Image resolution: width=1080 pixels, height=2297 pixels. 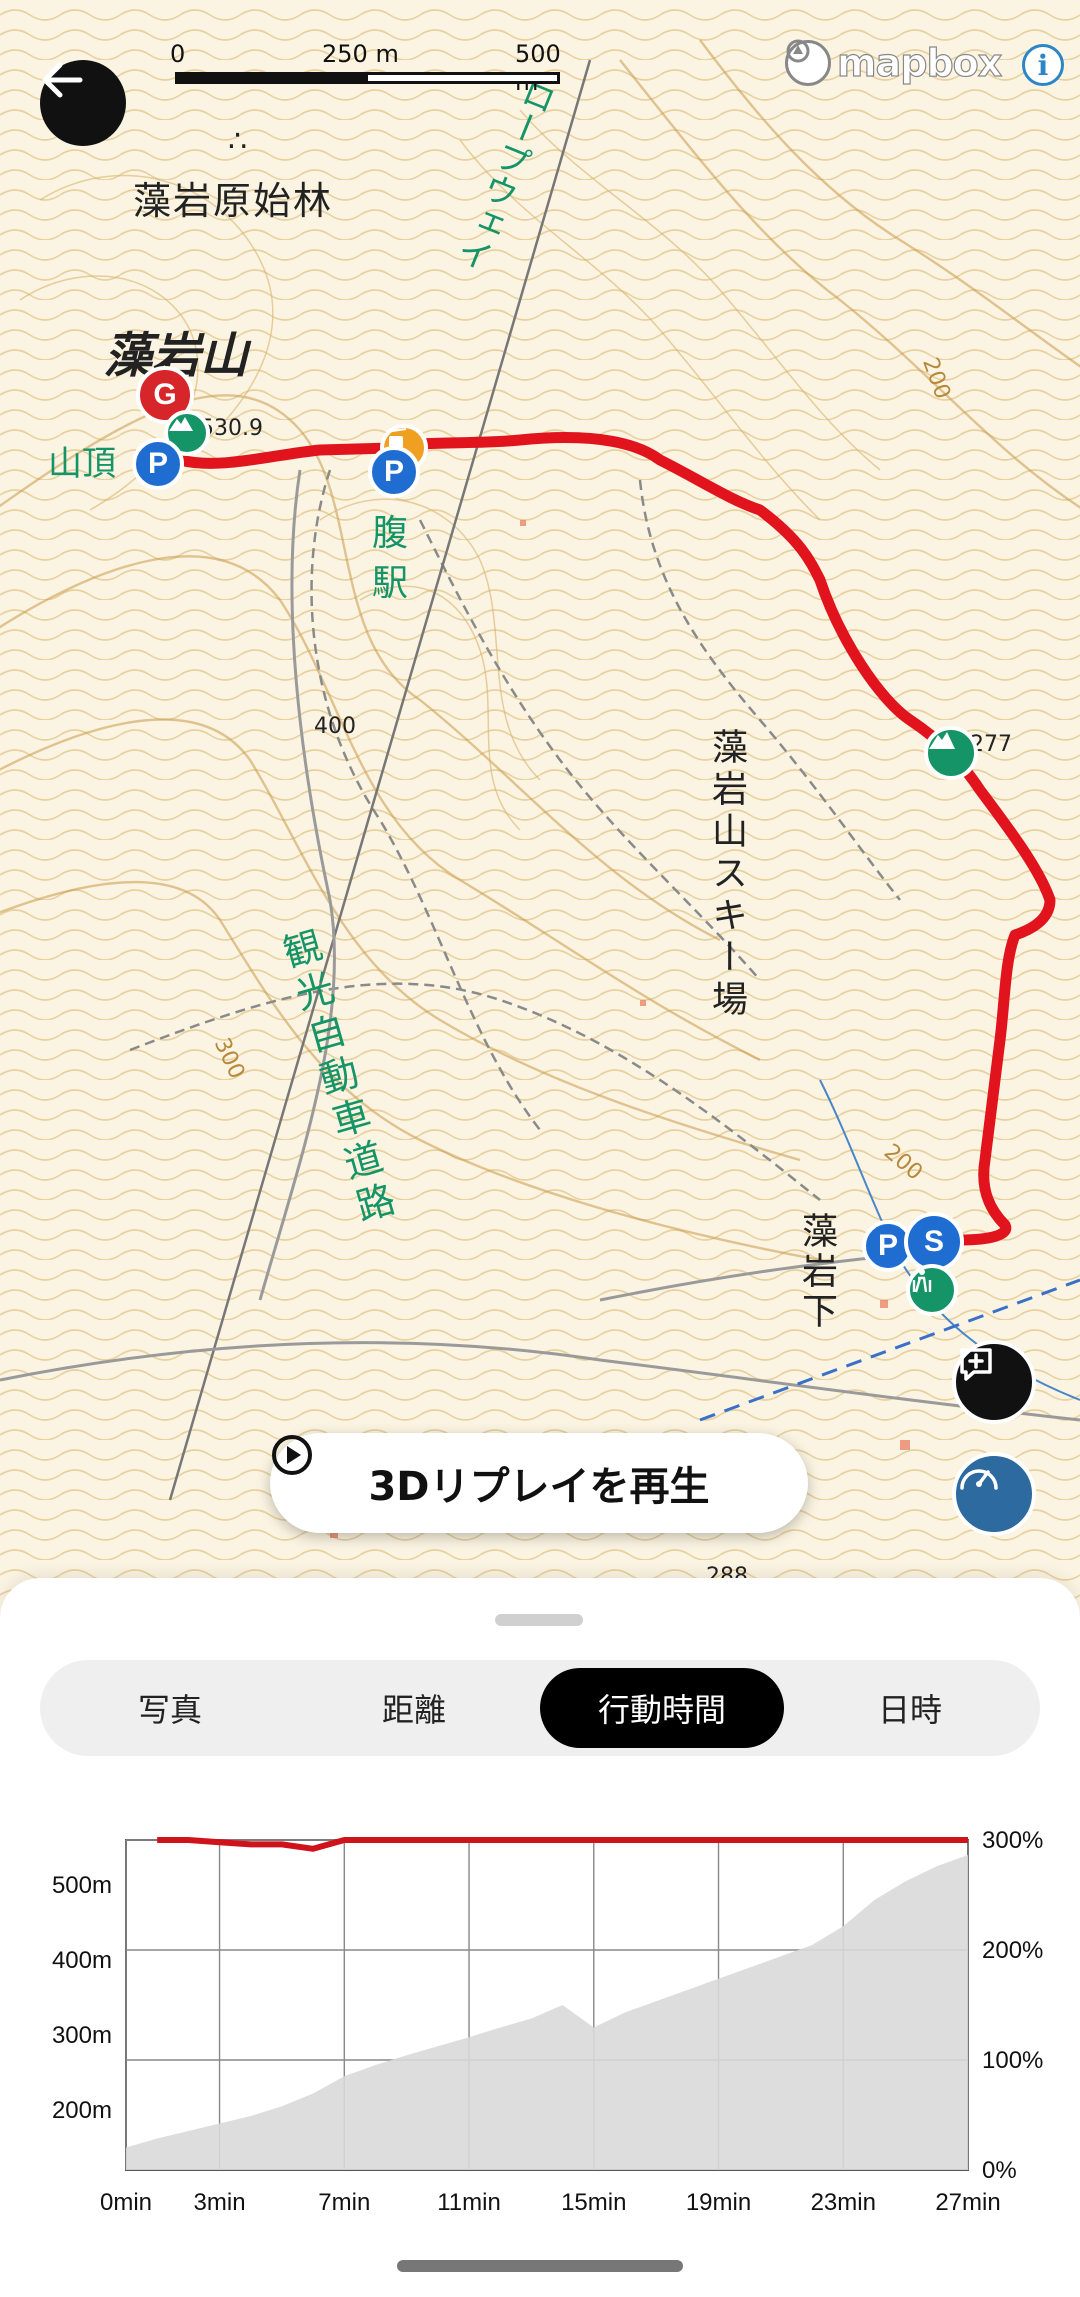 I want to click on x-tick-label: 0min, so click(x=126, y=2202).